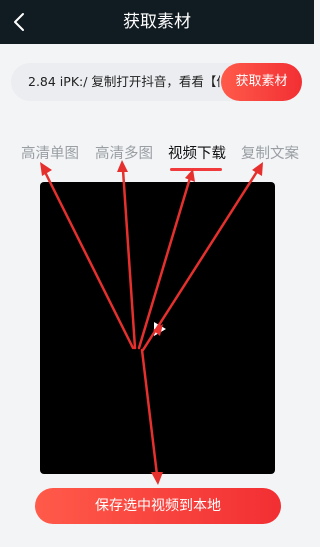 This screenshot has width=320, height=547. Describe the element at coordinates (158, 506) in the screenshot. I see `save-video-button: 保存选中视频到本地` at that location.